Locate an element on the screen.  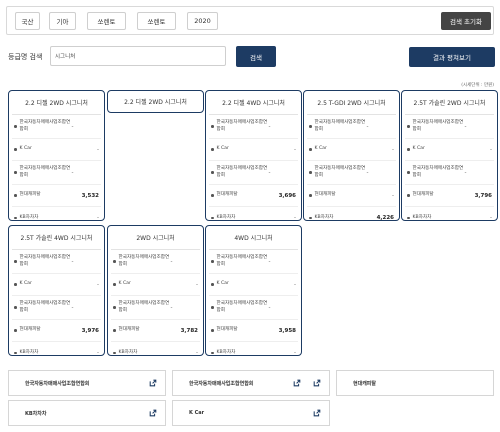
filter-chip-year: 2020 is located at coordinates (202, 21).